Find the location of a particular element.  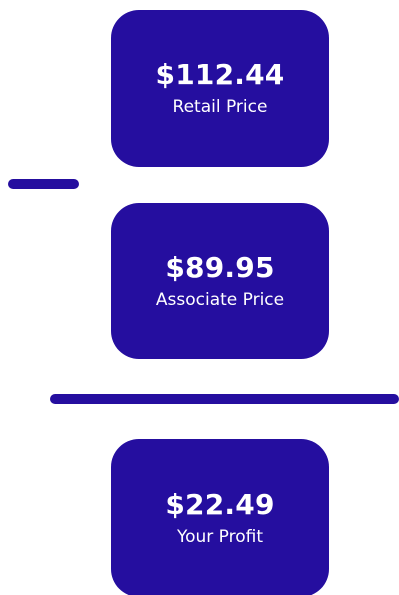

associate-price-amount: $89.95 is located at coordinates (220, 267).